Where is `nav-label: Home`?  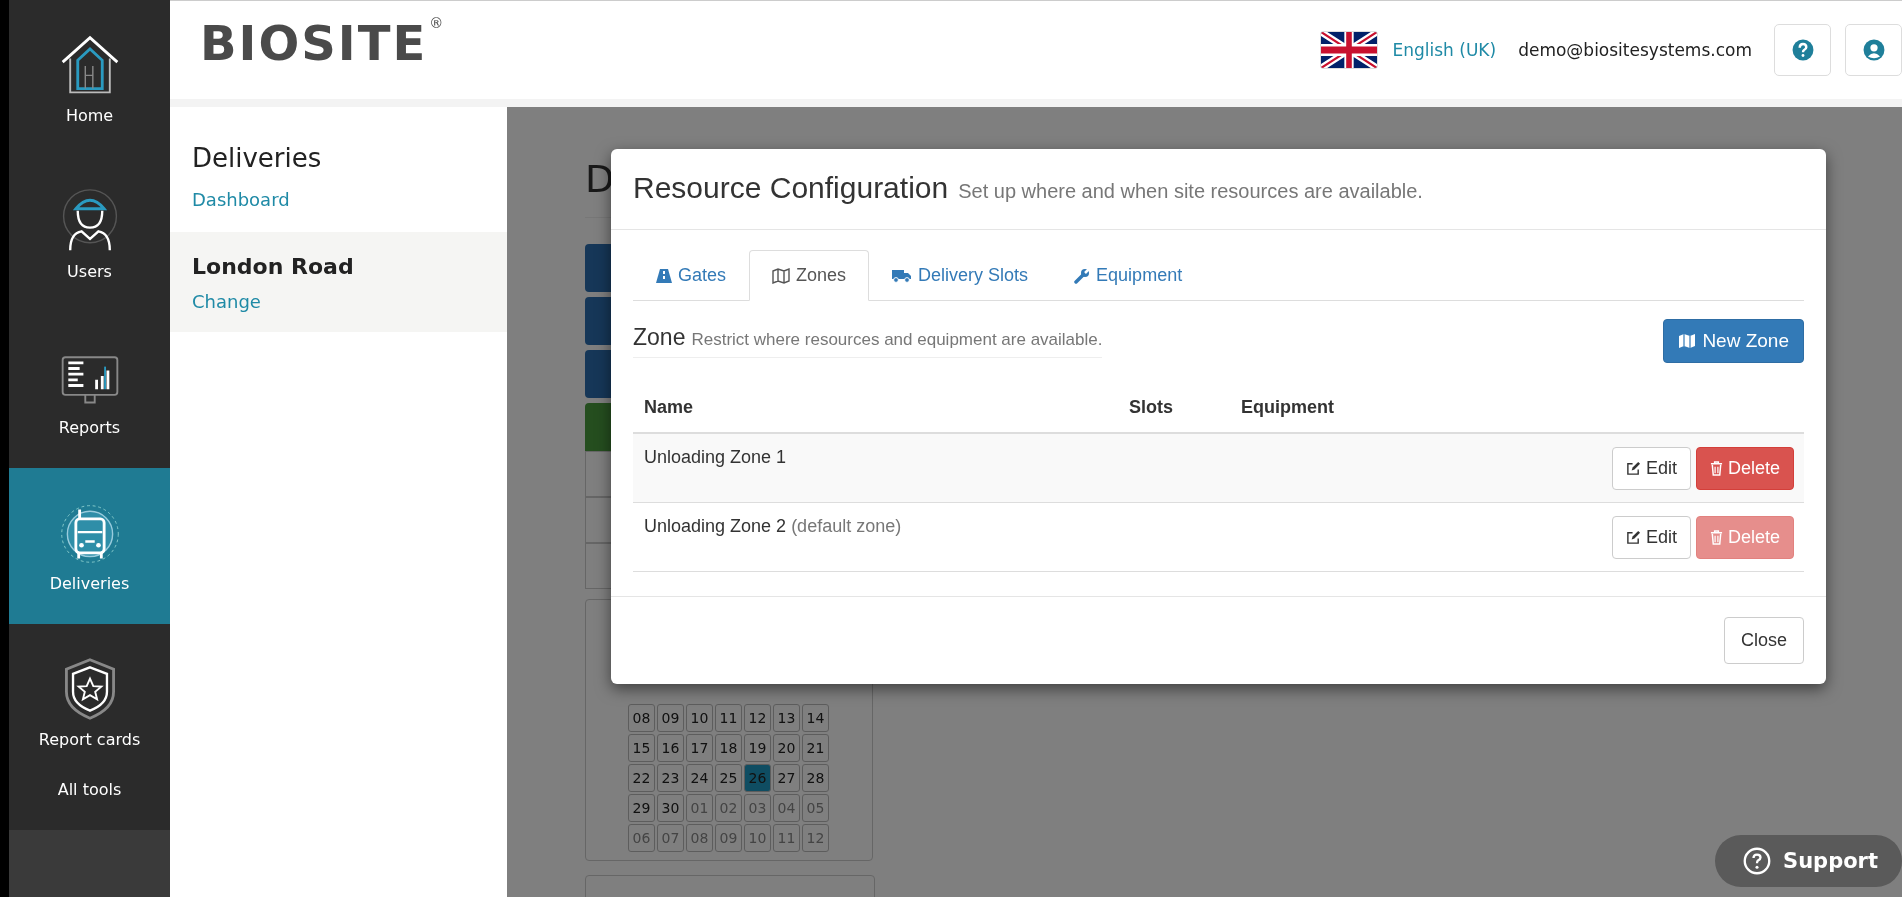
nav-label: Home is located at coordinates (89, 115).